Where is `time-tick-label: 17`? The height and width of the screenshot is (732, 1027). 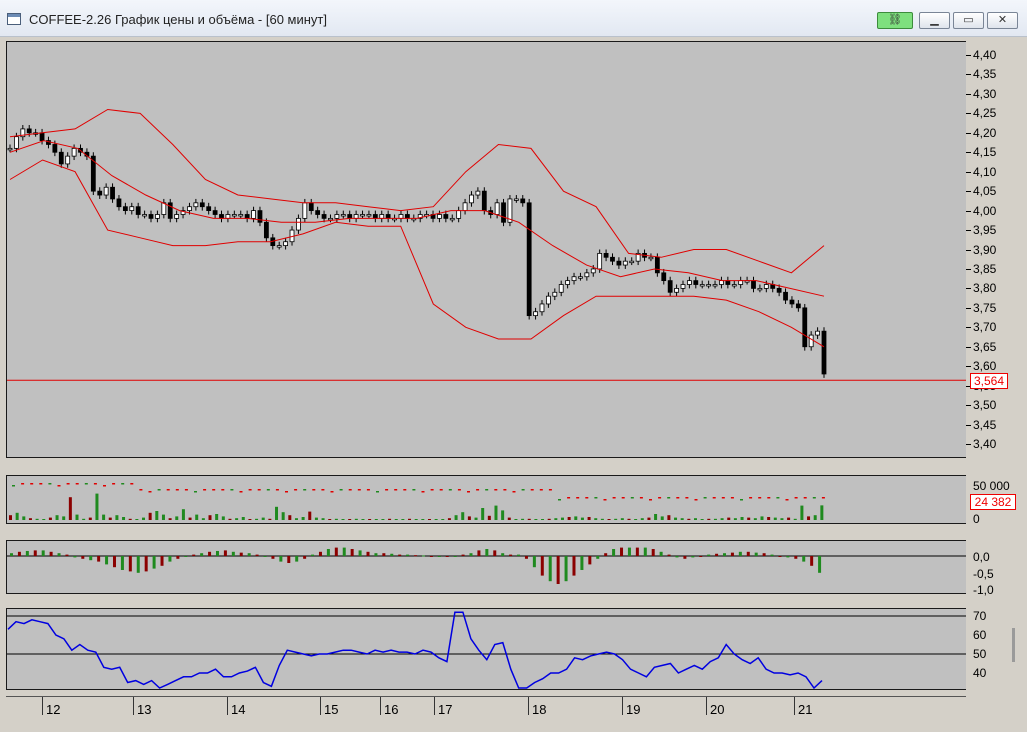
time-tick-label: 17 is located at coordinates (445, 709).